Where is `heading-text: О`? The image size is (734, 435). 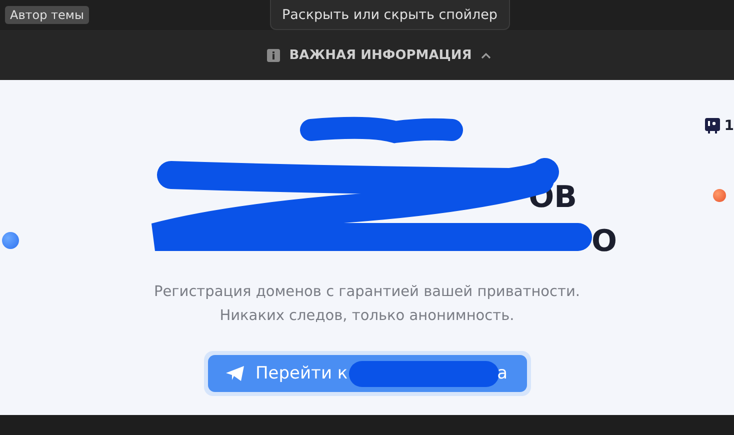
heading-text: О is located at coordinates (603, 242).